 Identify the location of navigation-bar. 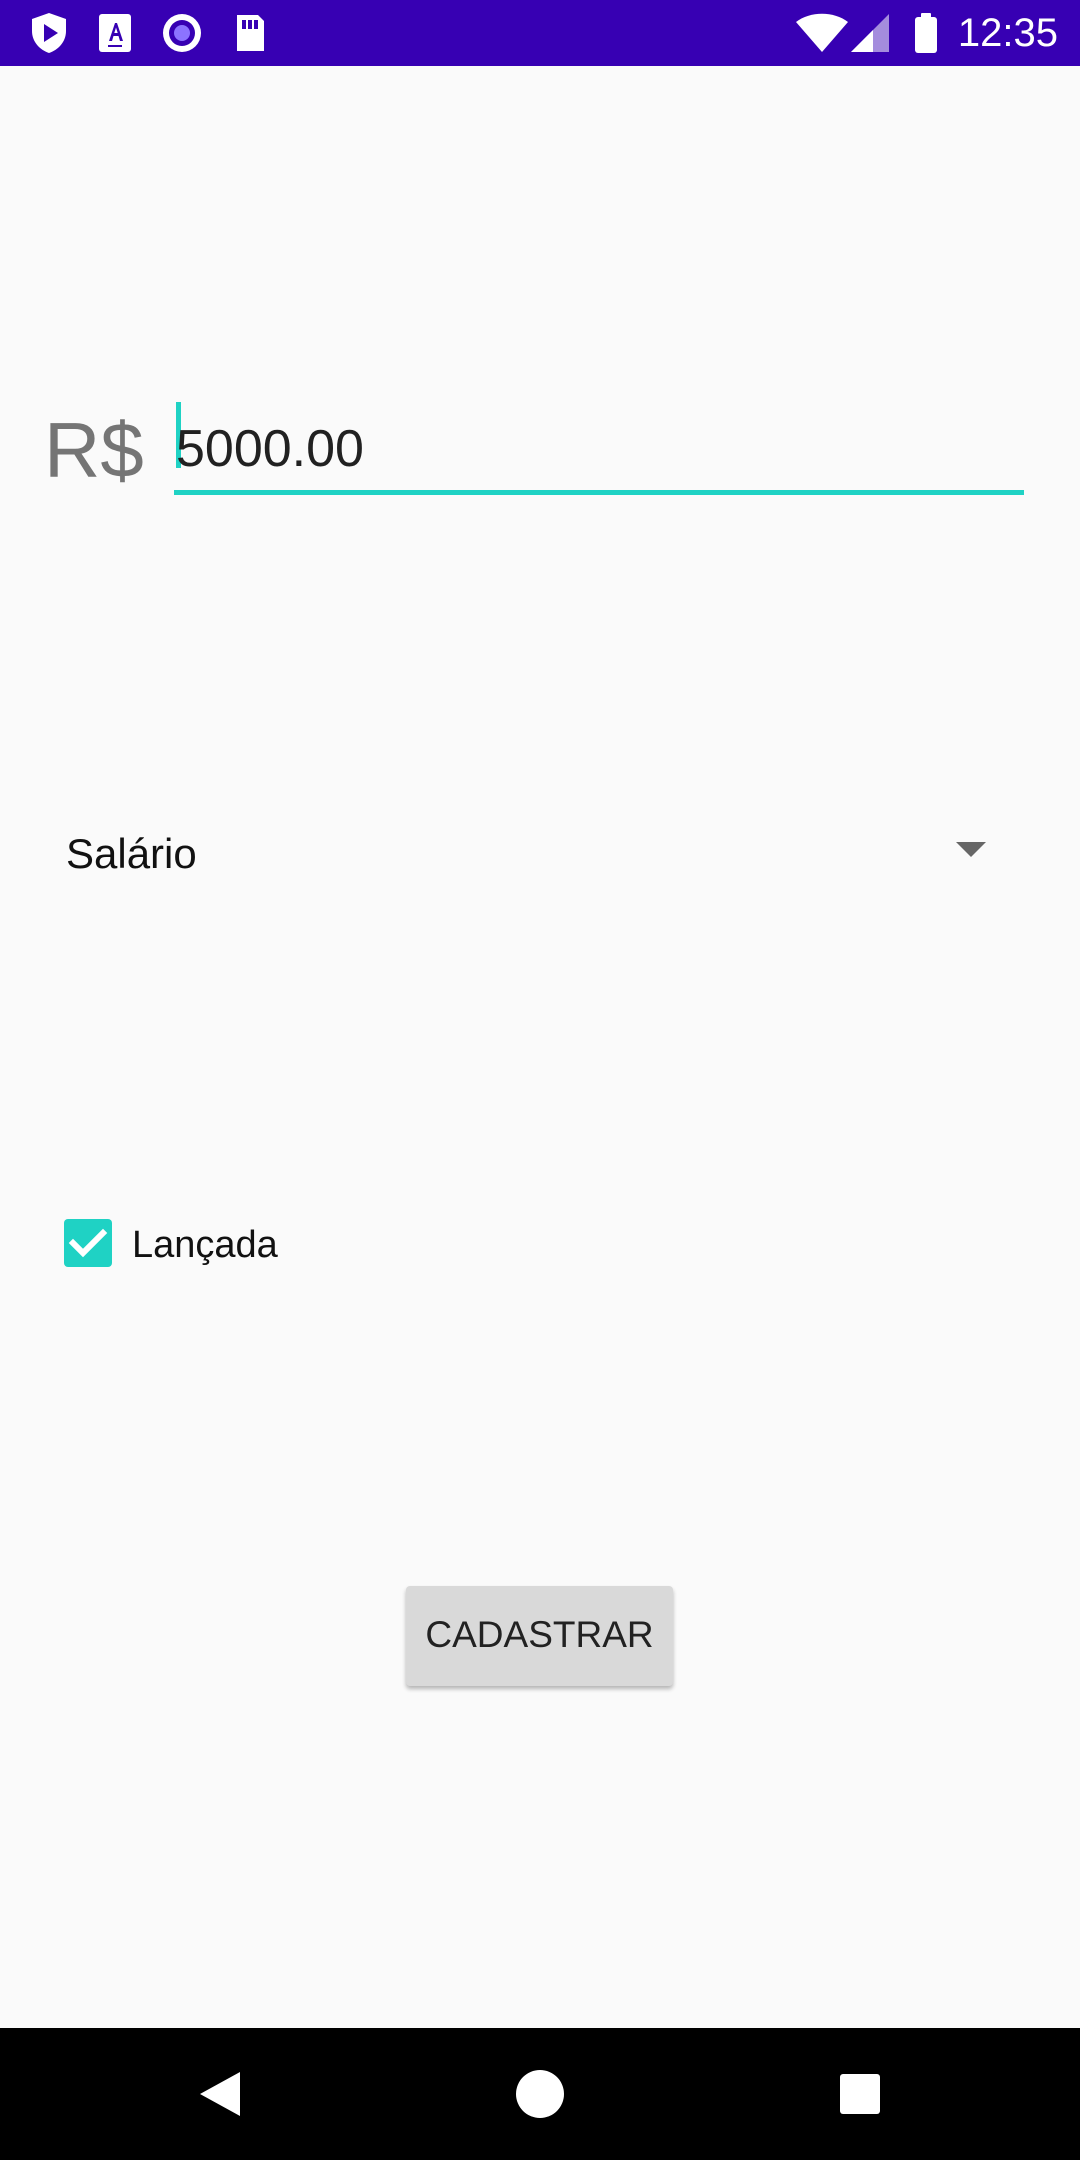
(540, 2094).